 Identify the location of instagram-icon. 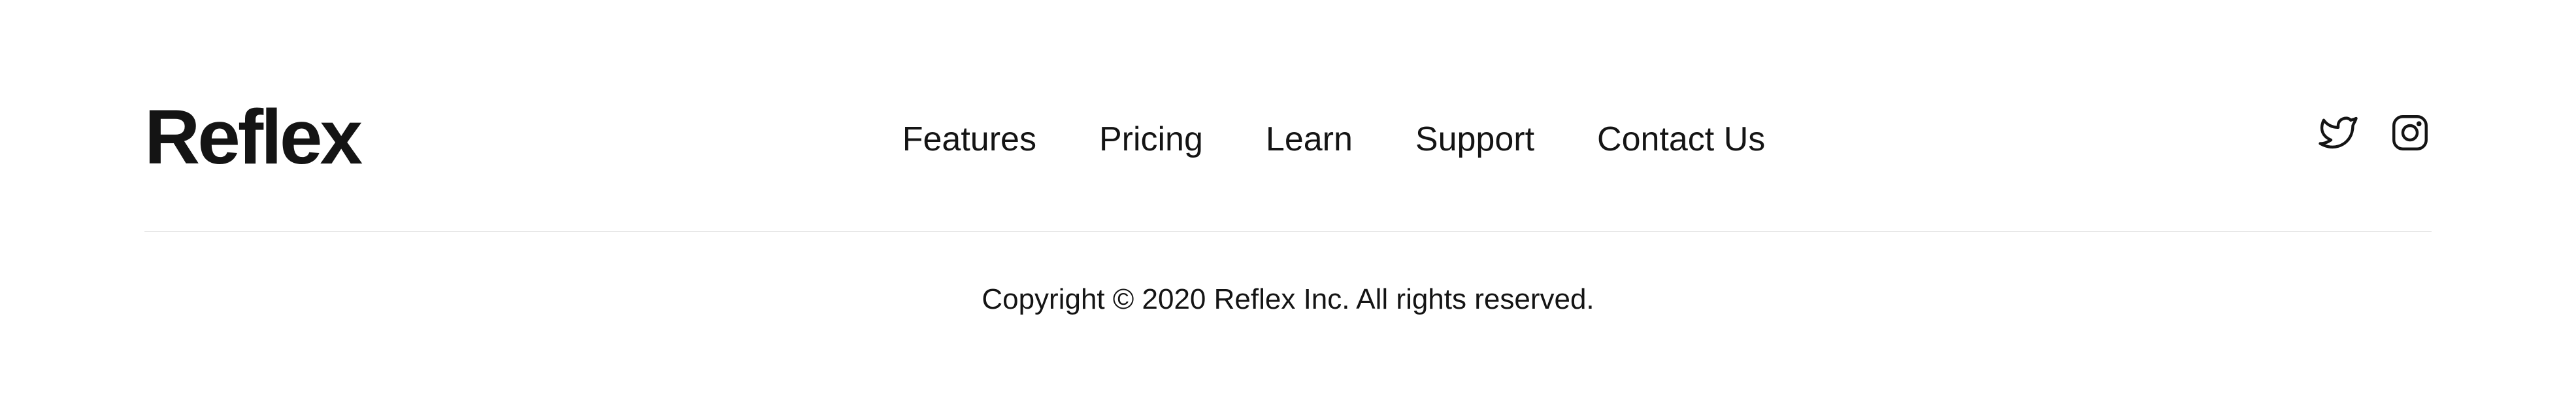
(2410, 132).